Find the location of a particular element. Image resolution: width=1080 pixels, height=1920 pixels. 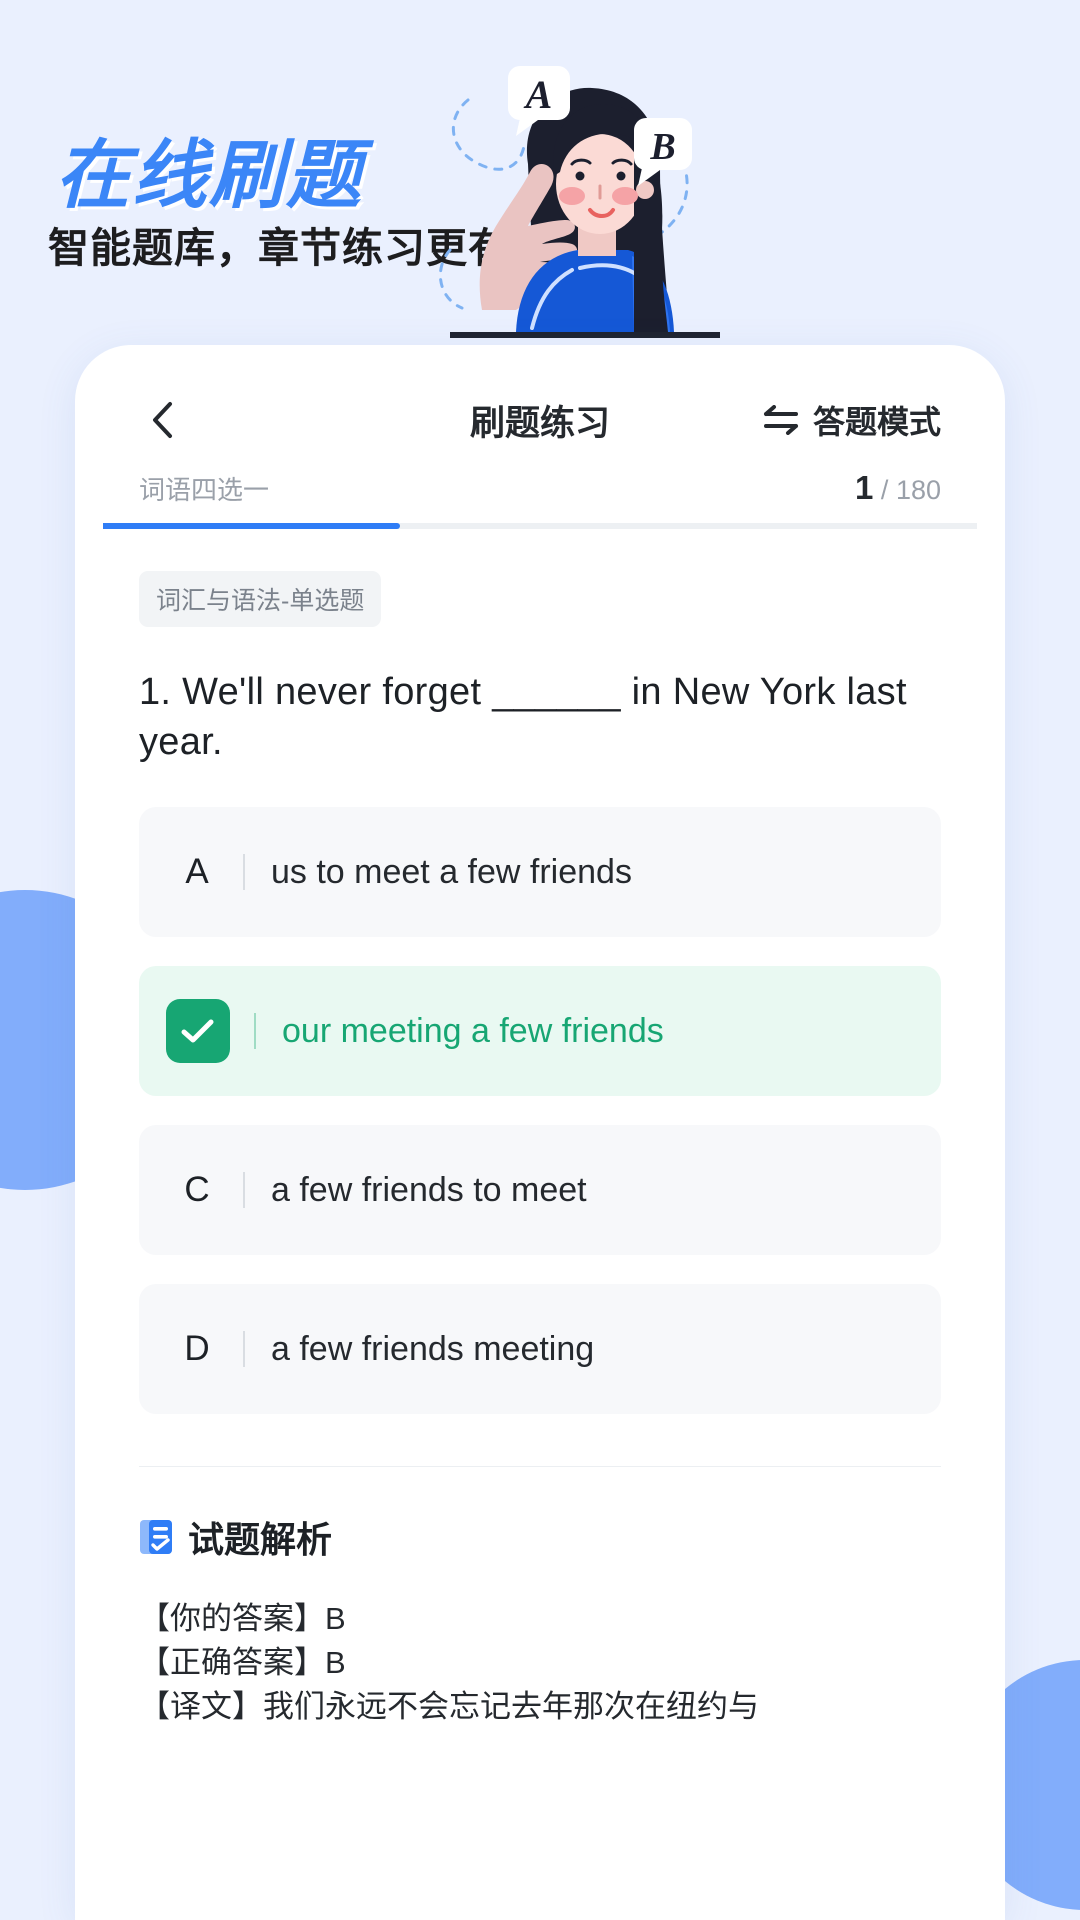

option-a-key: A is located at coordinates (197, 872).